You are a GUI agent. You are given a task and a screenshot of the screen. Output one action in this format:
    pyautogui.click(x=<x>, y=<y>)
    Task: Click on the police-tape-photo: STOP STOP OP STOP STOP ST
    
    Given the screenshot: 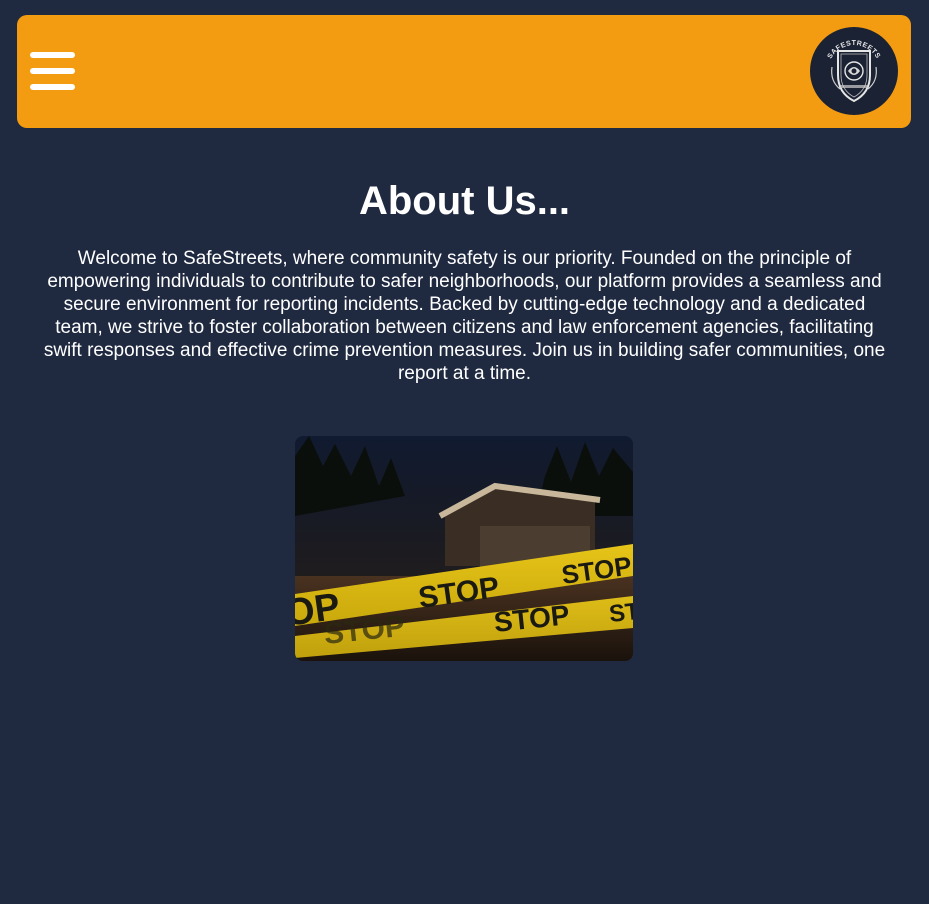 What is the action you would take?
    pyautogui.click(x=464, y=548)
    